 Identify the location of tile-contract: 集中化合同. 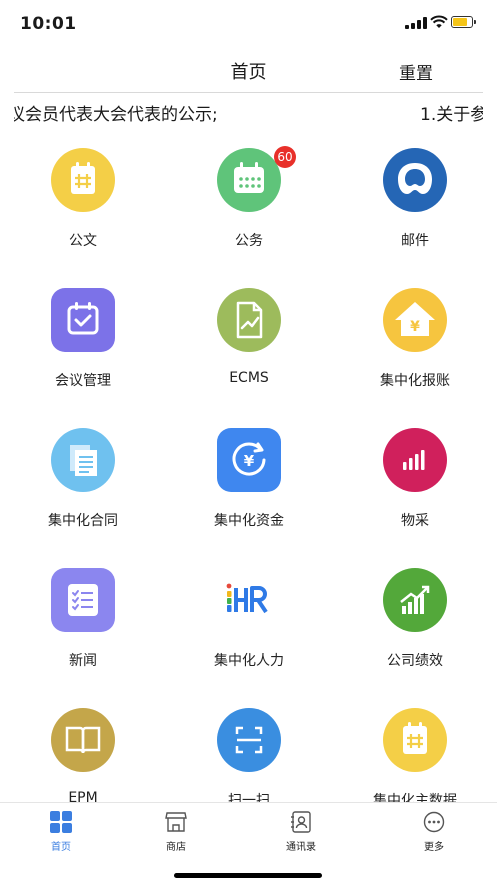
(83, 478).